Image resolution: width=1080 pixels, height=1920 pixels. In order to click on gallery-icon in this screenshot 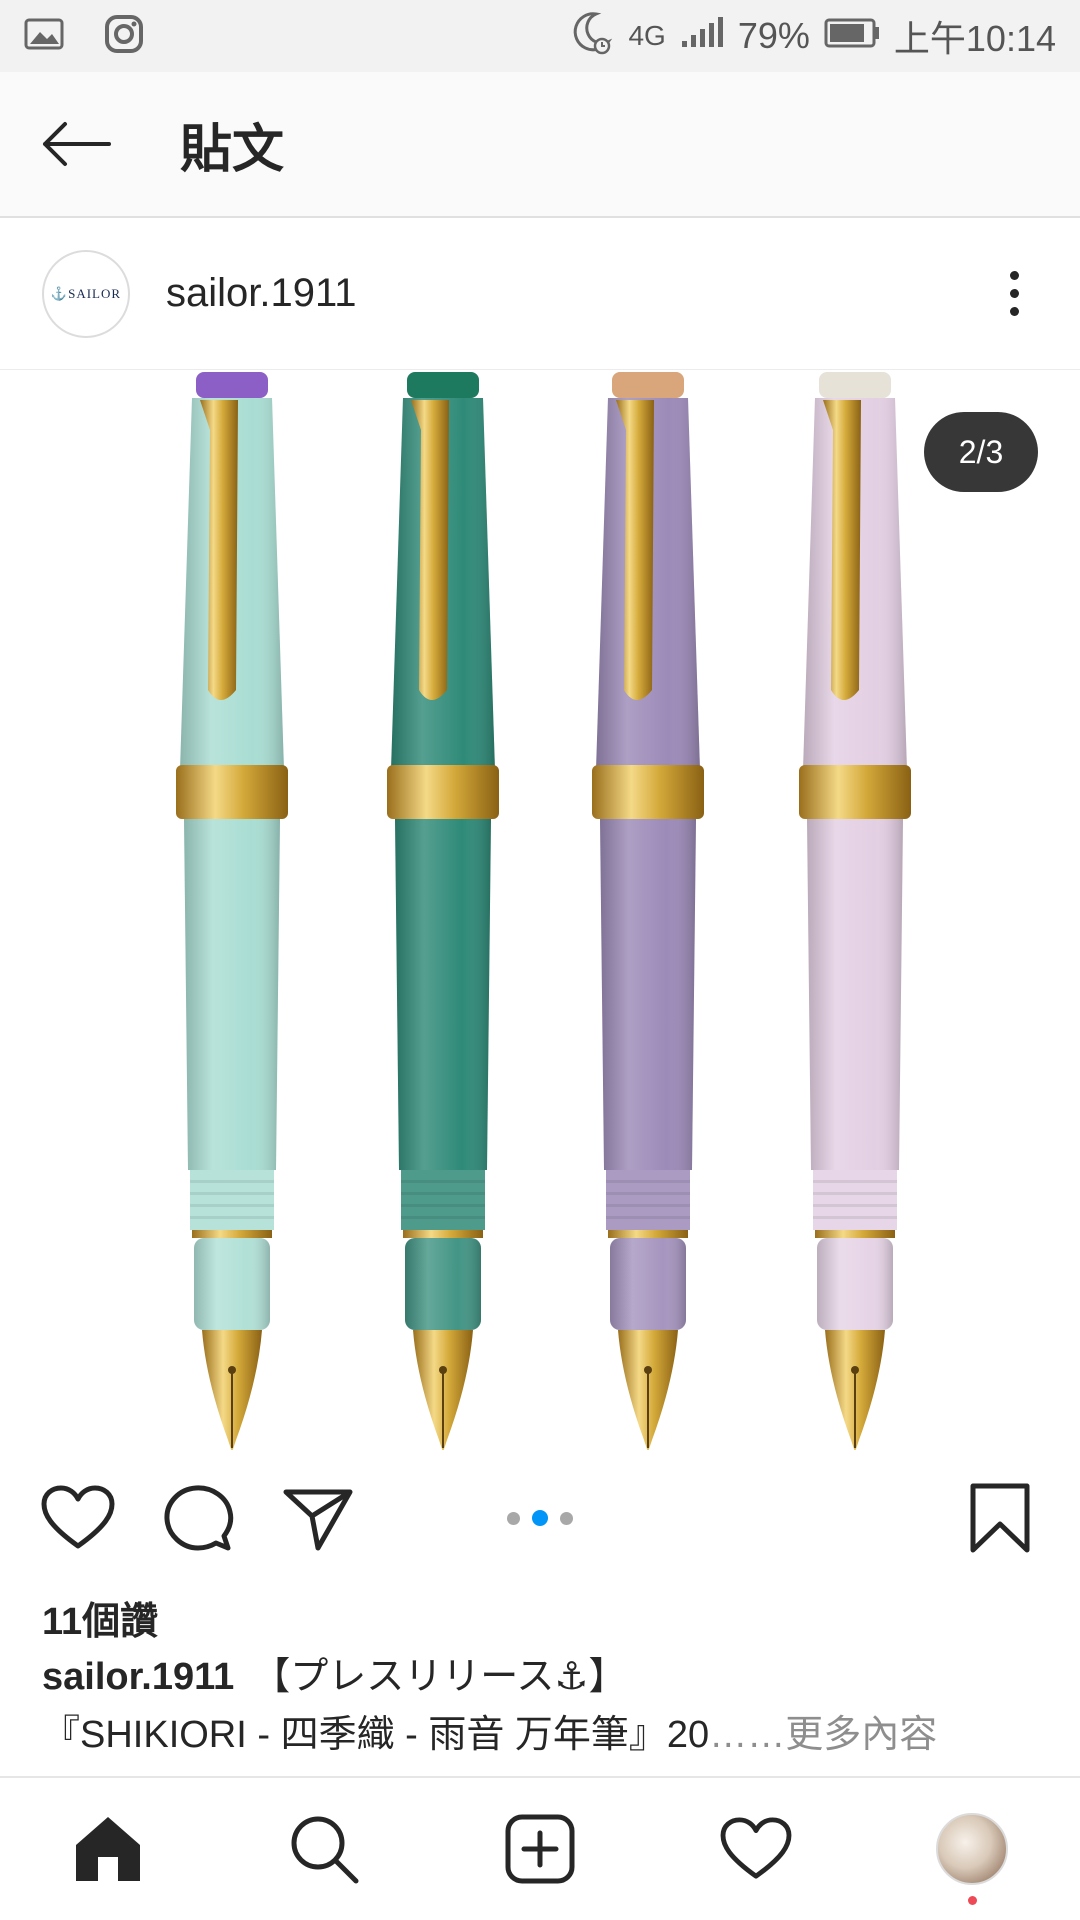, I will do `click(44, 36)`.